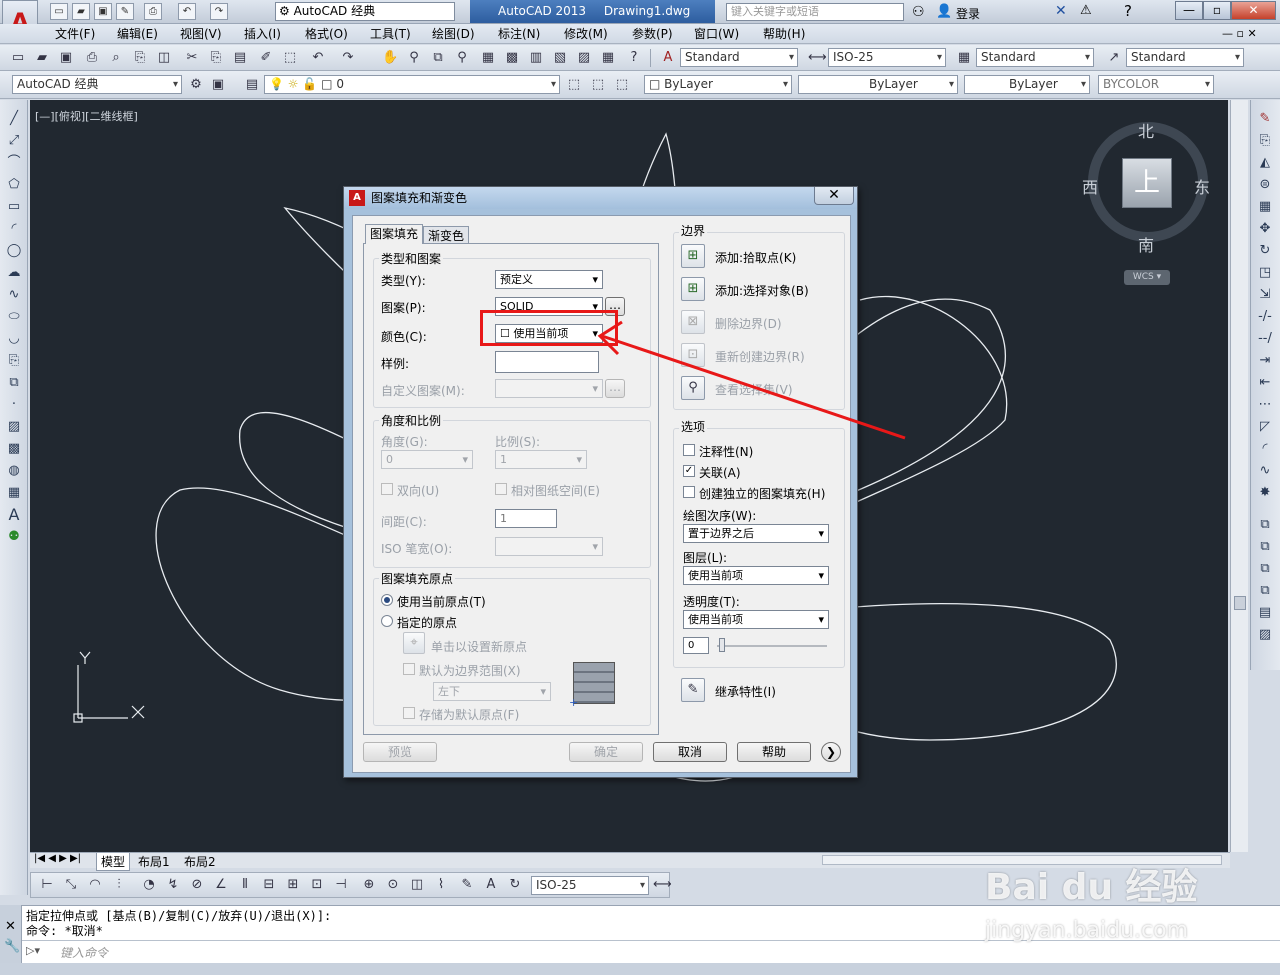 This screenshot has height=975, width=1280. I want to click on help-button: 帮助, so click(774, 752).